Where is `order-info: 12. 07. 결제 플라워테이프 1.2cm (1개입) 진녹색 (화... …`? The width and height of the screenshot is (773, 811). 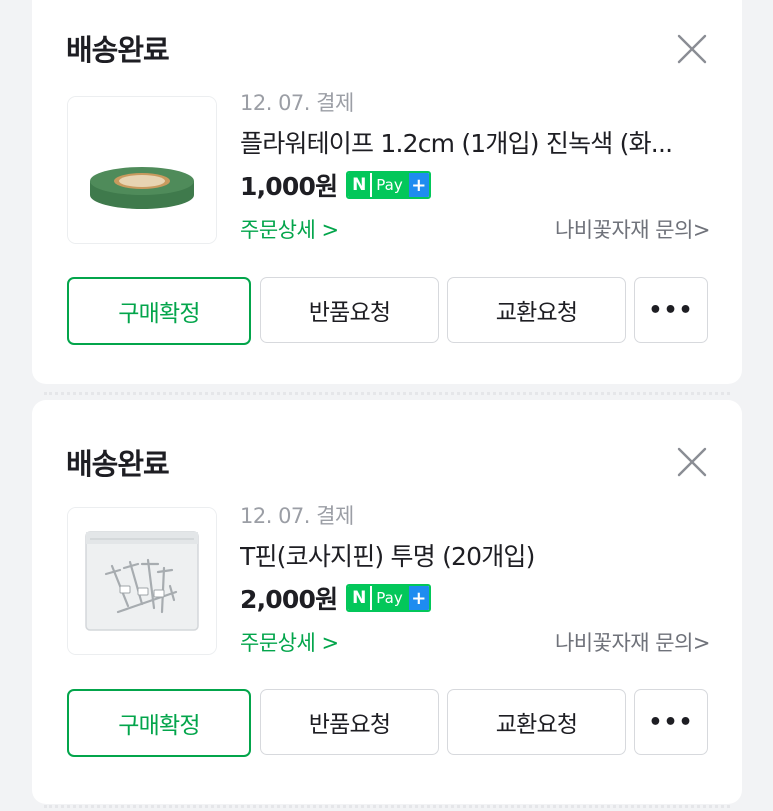 order-info: 12. 07. 결제 플라워테이프 1.2cm (1개입) 진녹색 (화... … is located at coordinates (475, 167).